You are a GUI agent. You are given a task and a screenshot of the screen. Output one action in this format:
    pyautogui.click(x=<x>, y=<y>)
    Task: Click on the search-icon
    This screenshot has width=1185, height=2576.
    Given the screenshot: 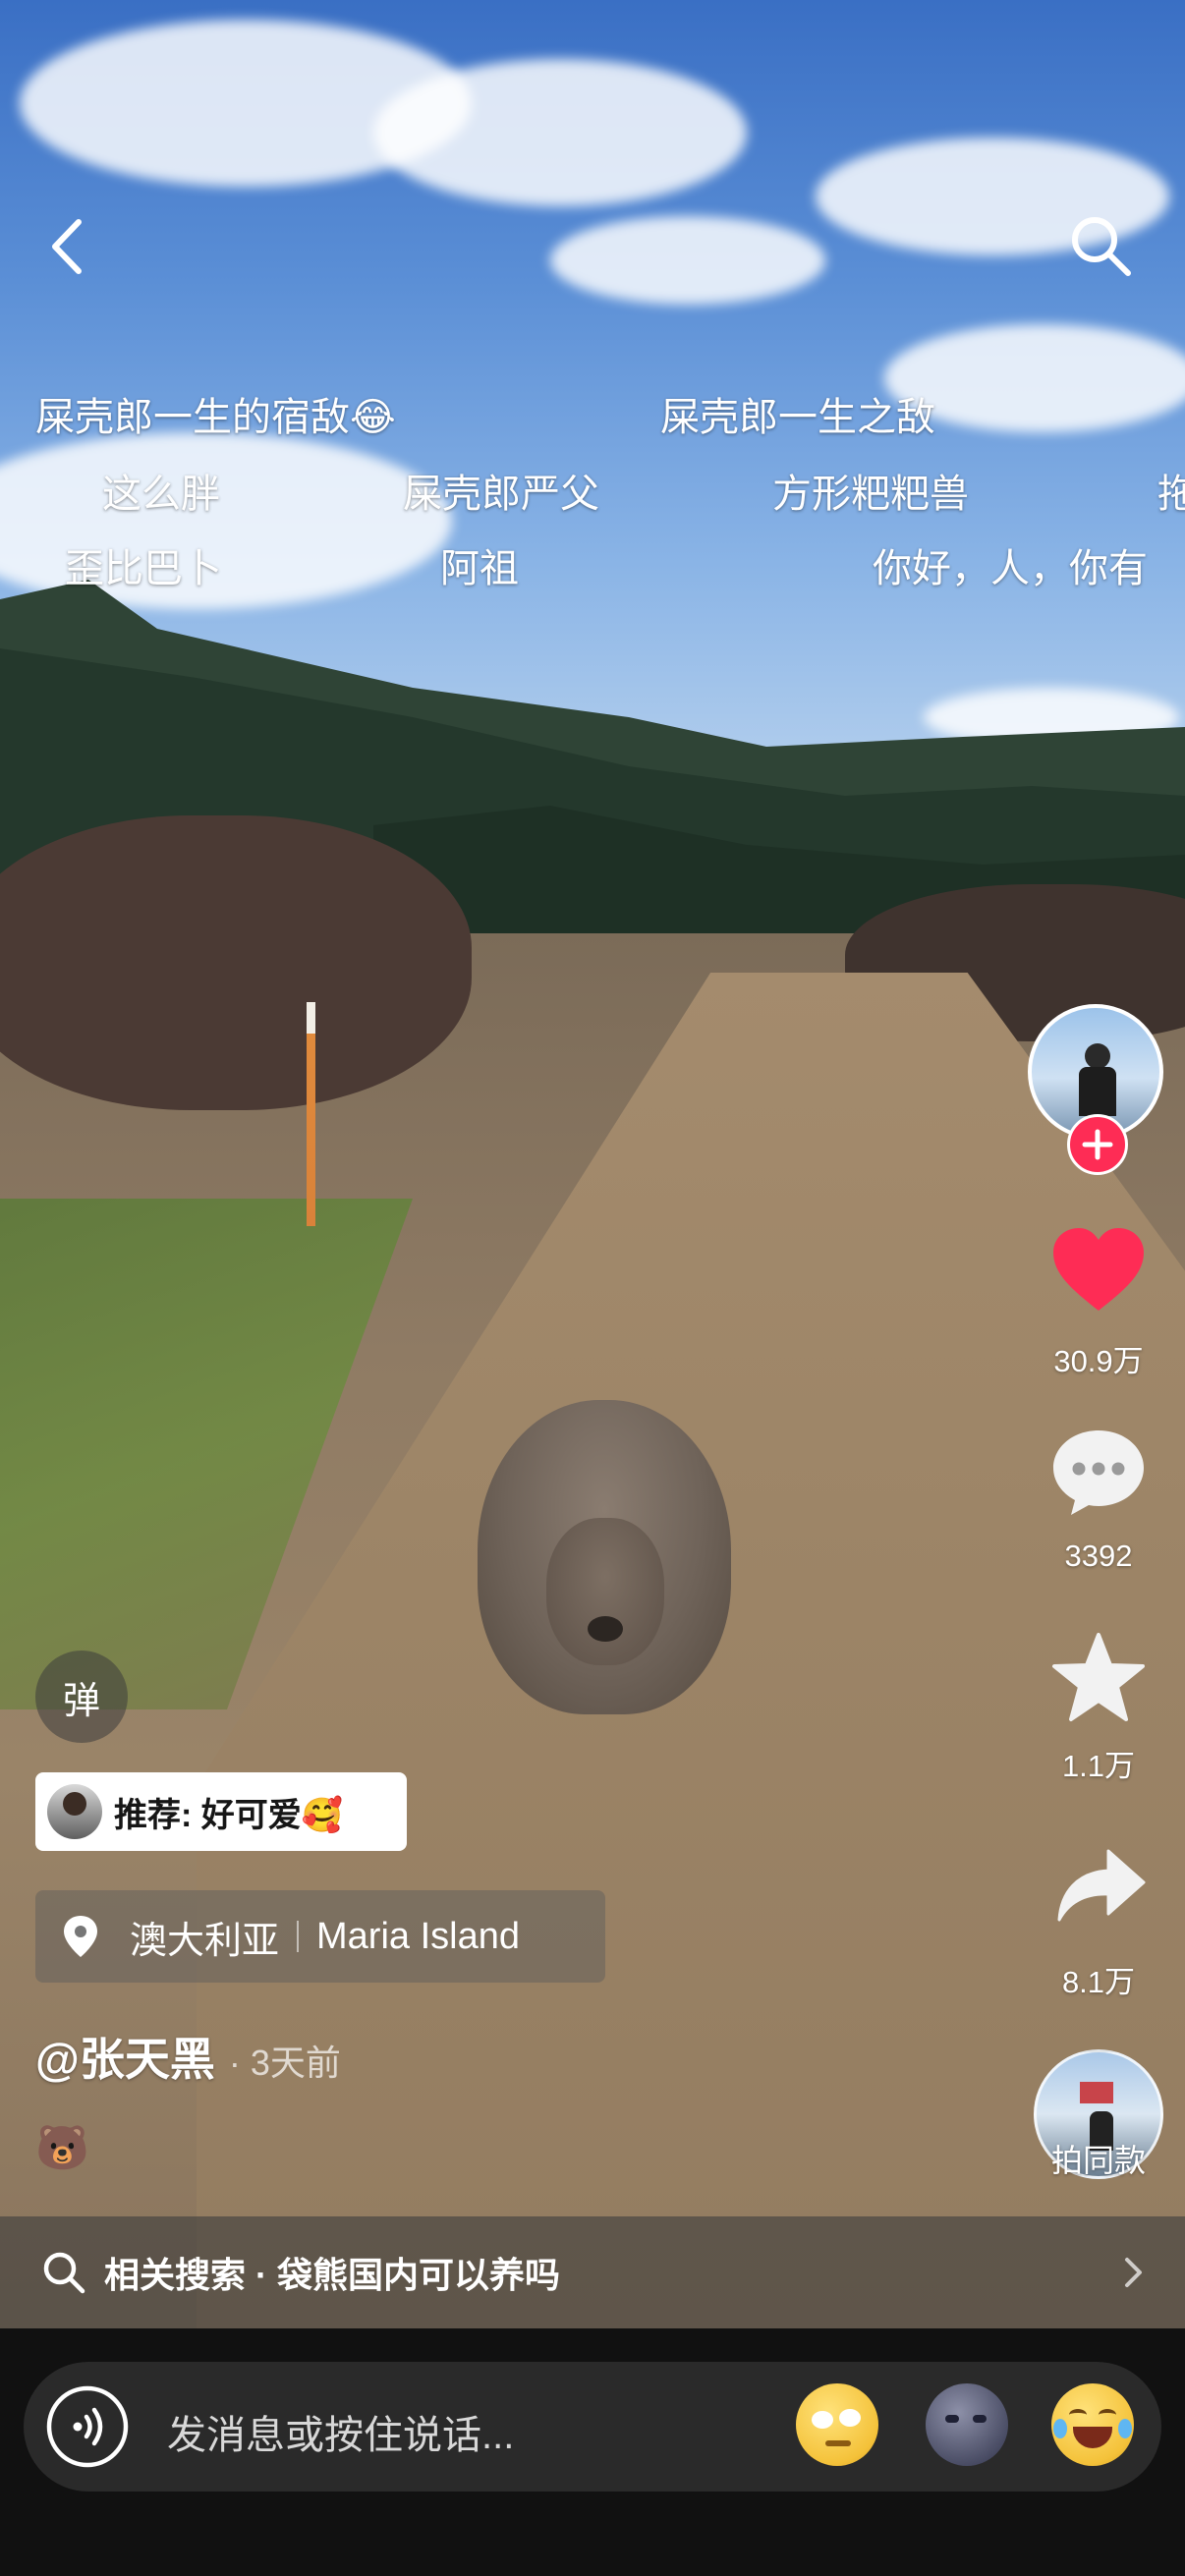 What is the action you would take?
    pyautogui.click(x=1100, y=245)
    